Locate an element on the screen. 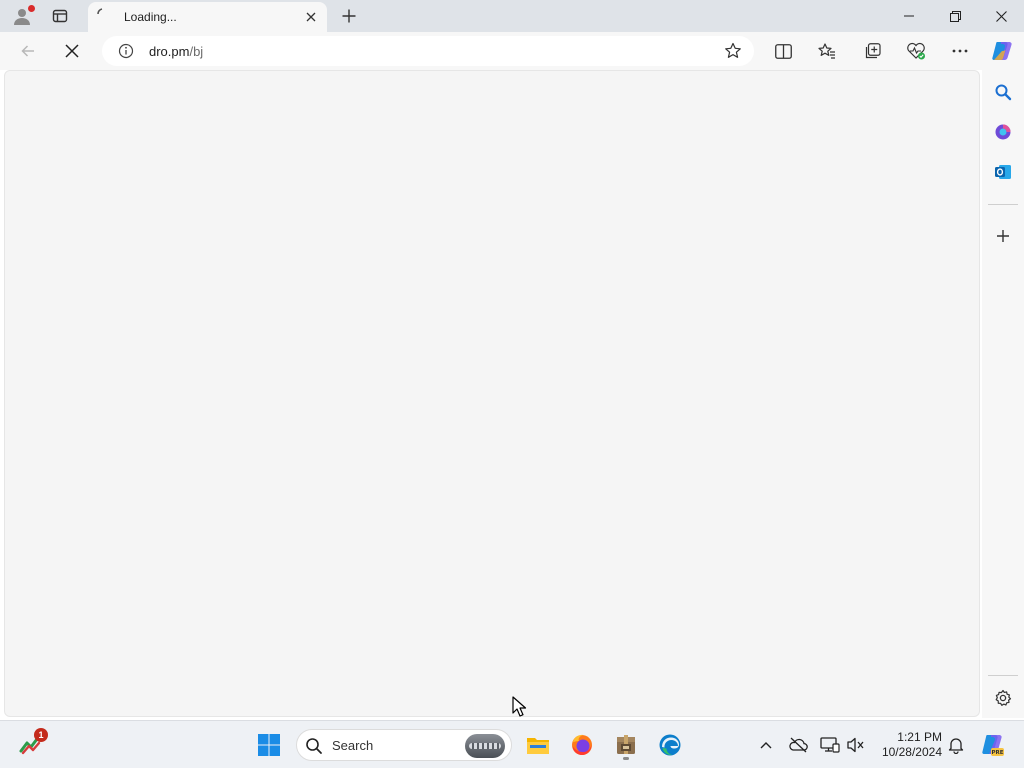 This screenshot has height=768, width=1024. svg-text: PRE is located at coordinates (997, 753).